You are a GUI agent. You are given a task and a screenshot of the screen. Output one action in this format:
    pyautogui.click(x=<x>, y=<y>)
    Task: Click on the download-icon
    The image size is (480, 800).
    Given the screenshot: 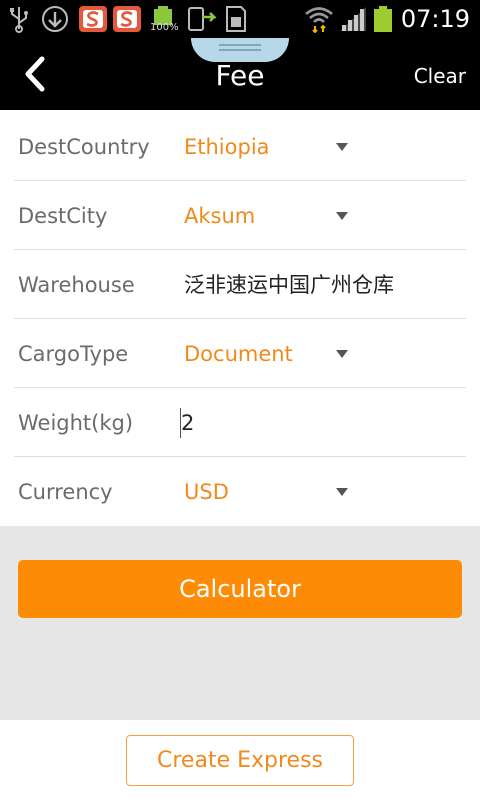 What is the action you would take?
    pyautogui.click(x=55, y=19)
    